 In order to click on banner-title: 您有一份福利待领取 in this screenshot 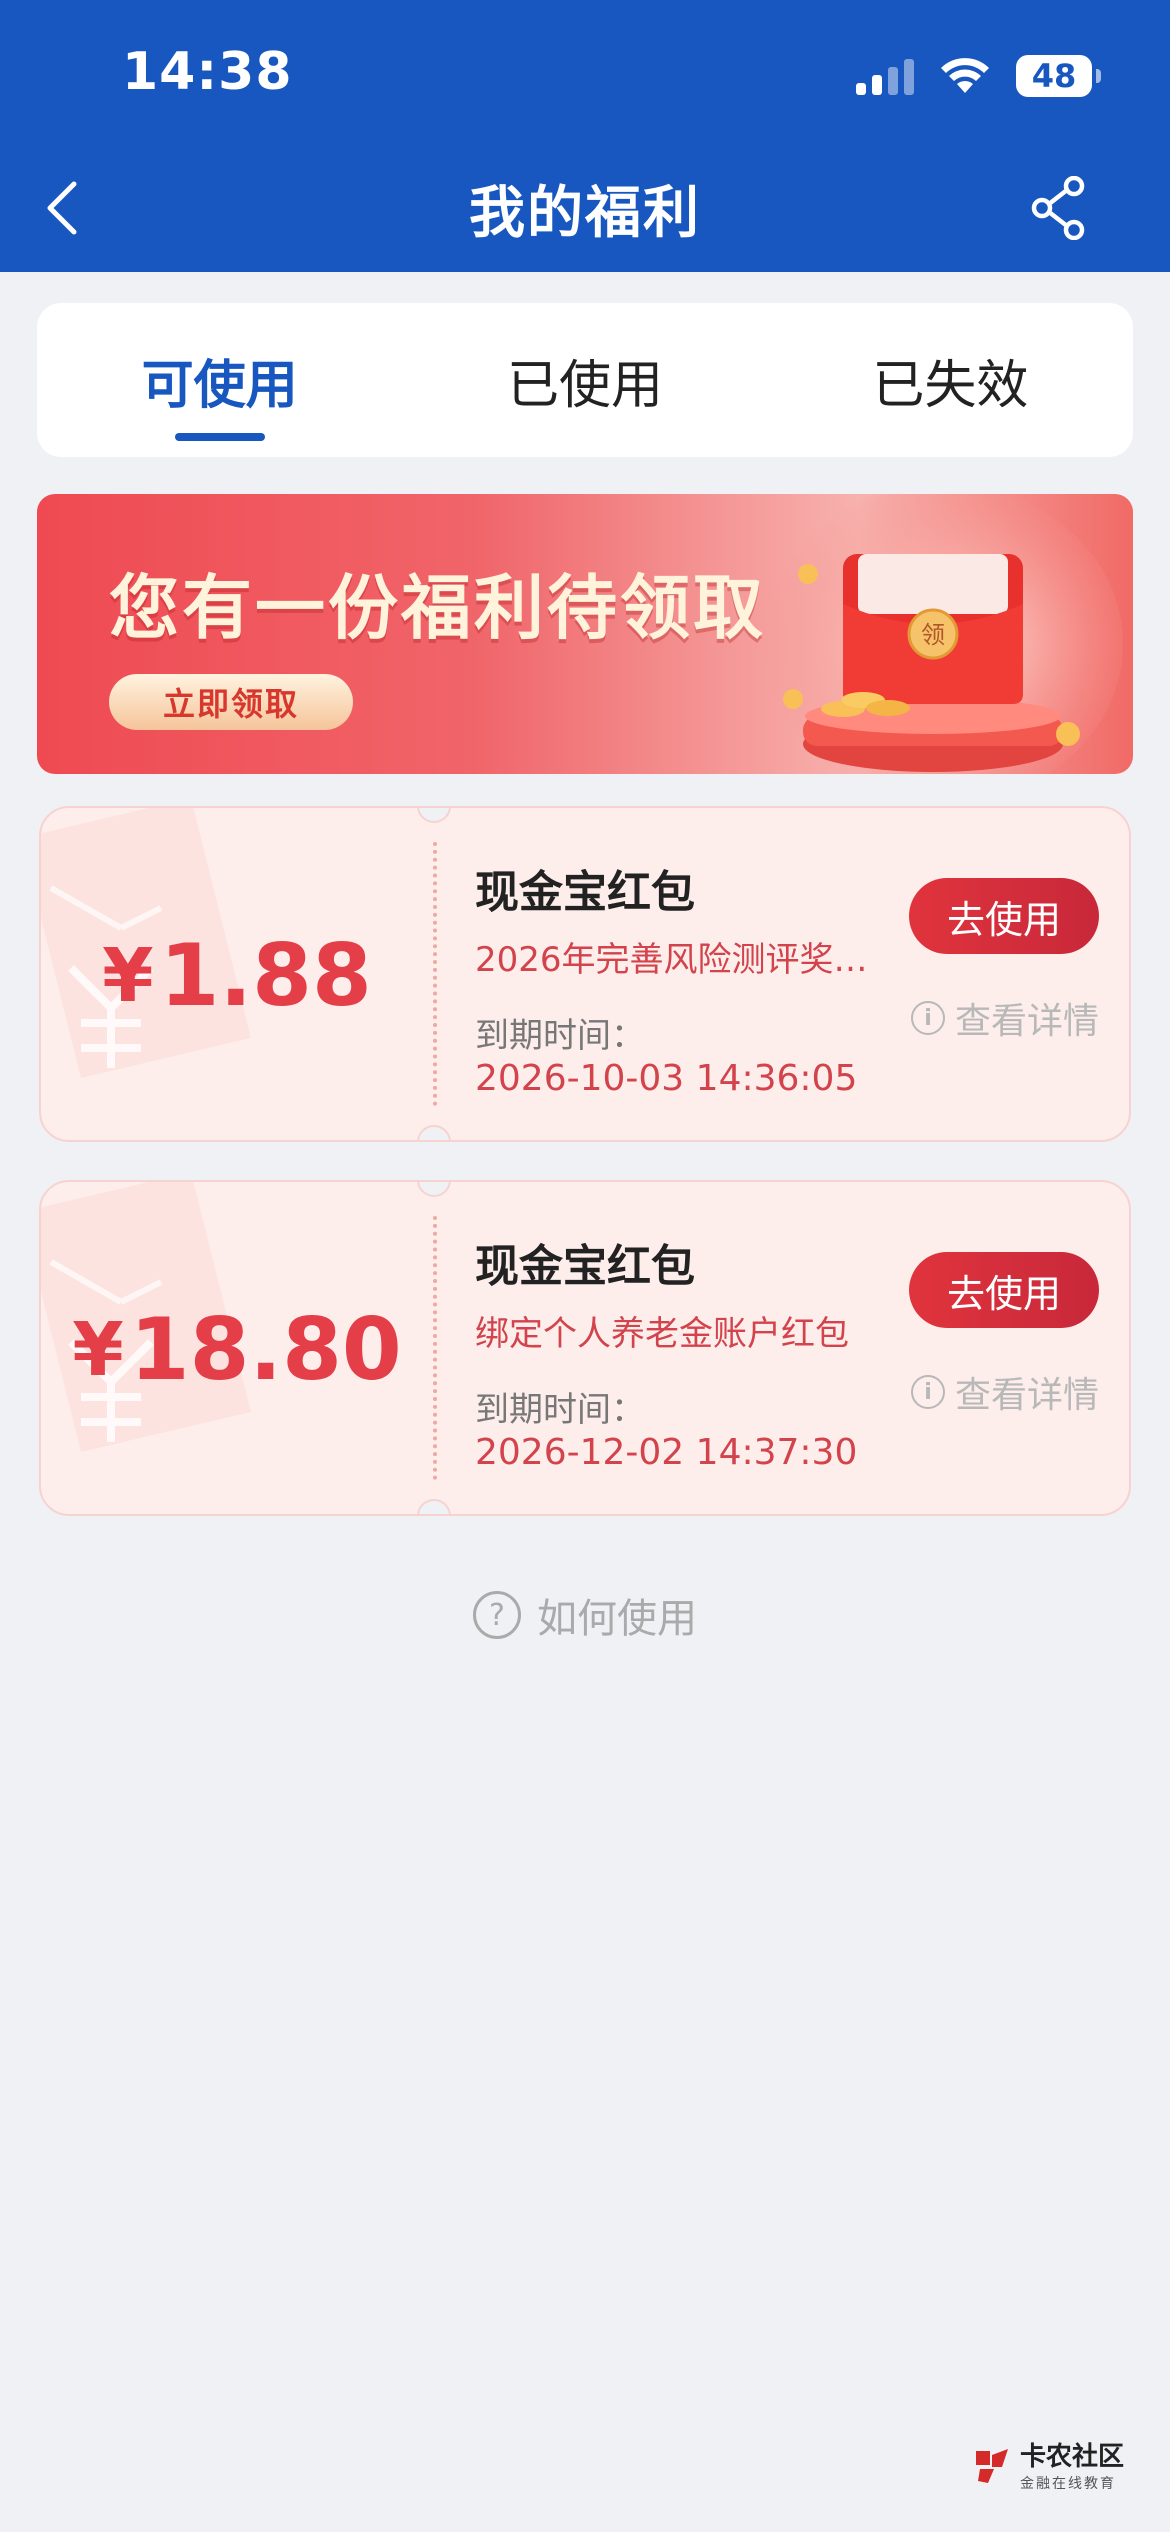, I will do `click(437, 608)`.